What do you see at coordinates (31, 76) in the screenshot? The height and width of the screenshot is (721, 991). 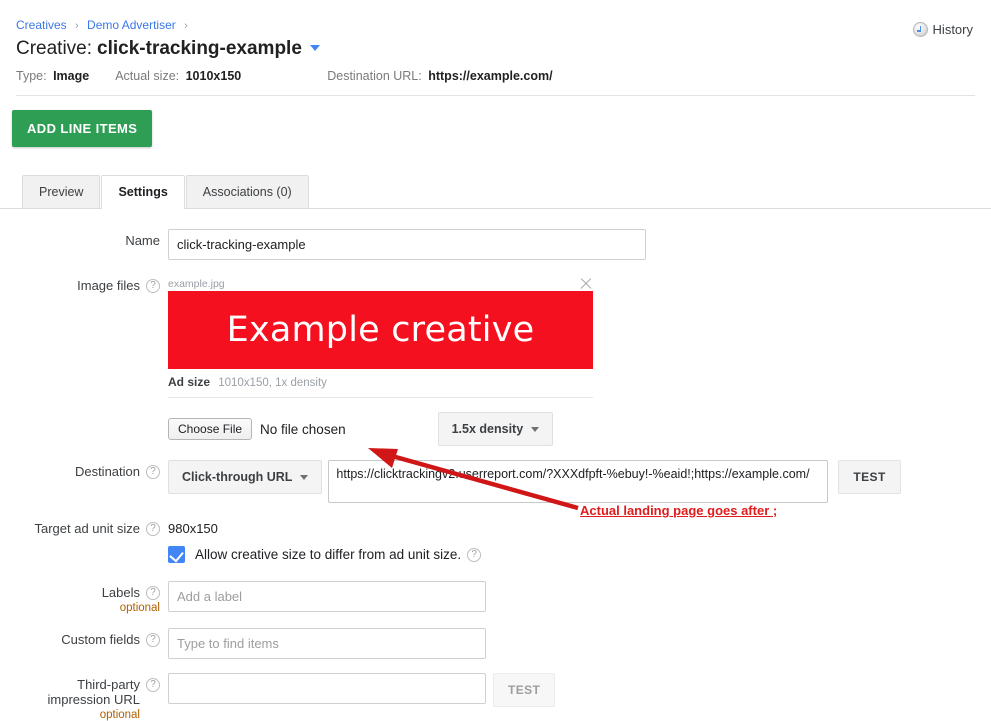 I see `meta-type-label: Type:` at bounding box center [31, 76].